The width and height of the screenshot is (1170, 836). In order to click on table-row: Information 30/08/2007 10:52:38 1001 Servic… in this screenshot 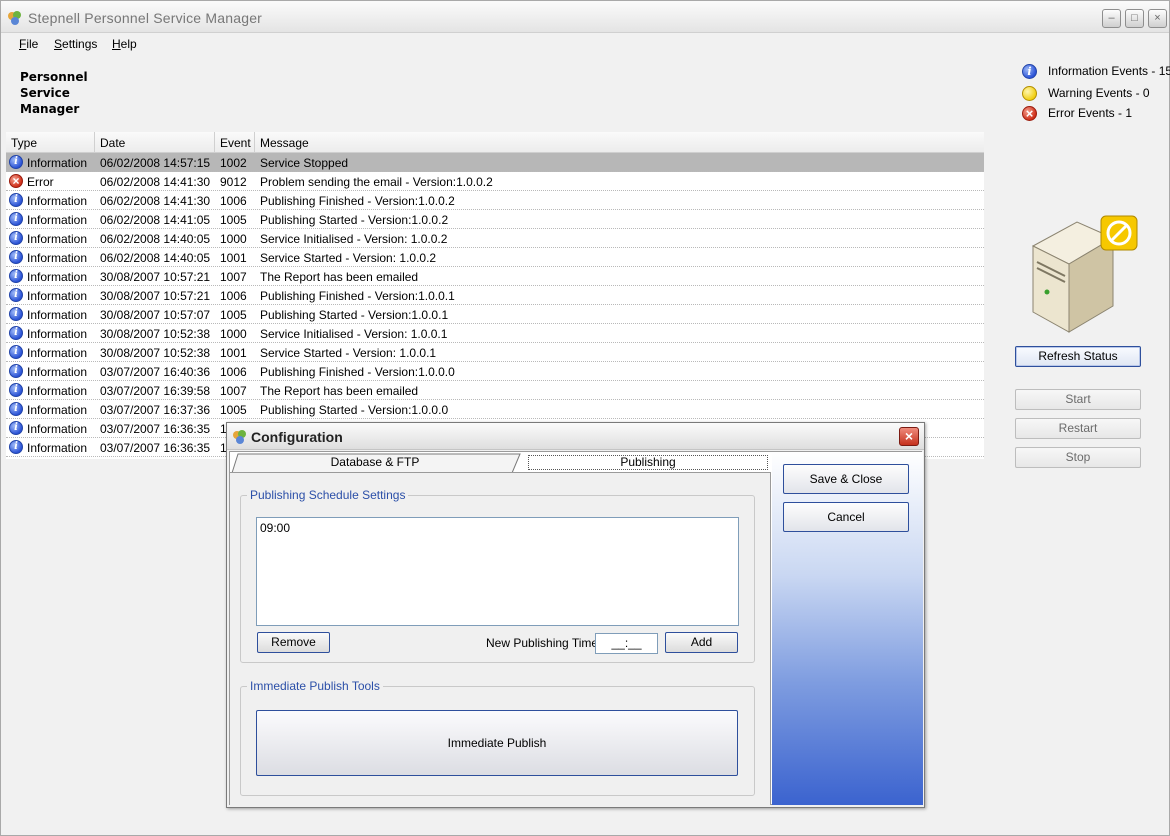, I will do `click(495, 352)`.